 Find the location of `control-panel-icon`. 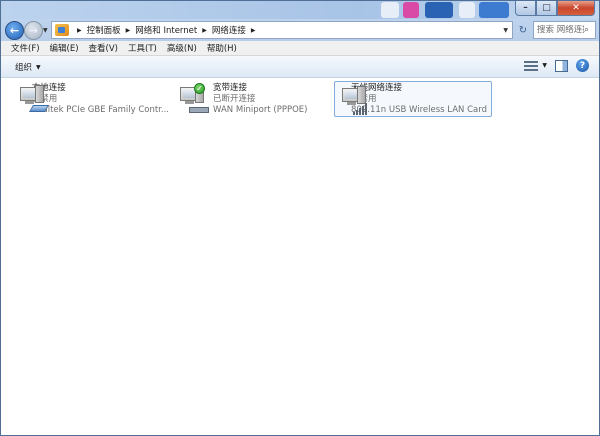

control-panel-icon is located at coordinates (62, 30).